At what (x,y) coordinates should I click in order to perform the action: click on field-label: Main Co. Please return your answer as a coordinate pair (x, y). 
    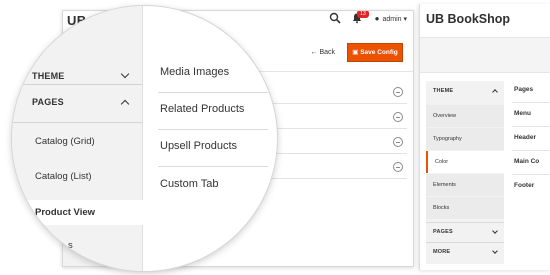
    Looking at the image, I should click on (527, 161).